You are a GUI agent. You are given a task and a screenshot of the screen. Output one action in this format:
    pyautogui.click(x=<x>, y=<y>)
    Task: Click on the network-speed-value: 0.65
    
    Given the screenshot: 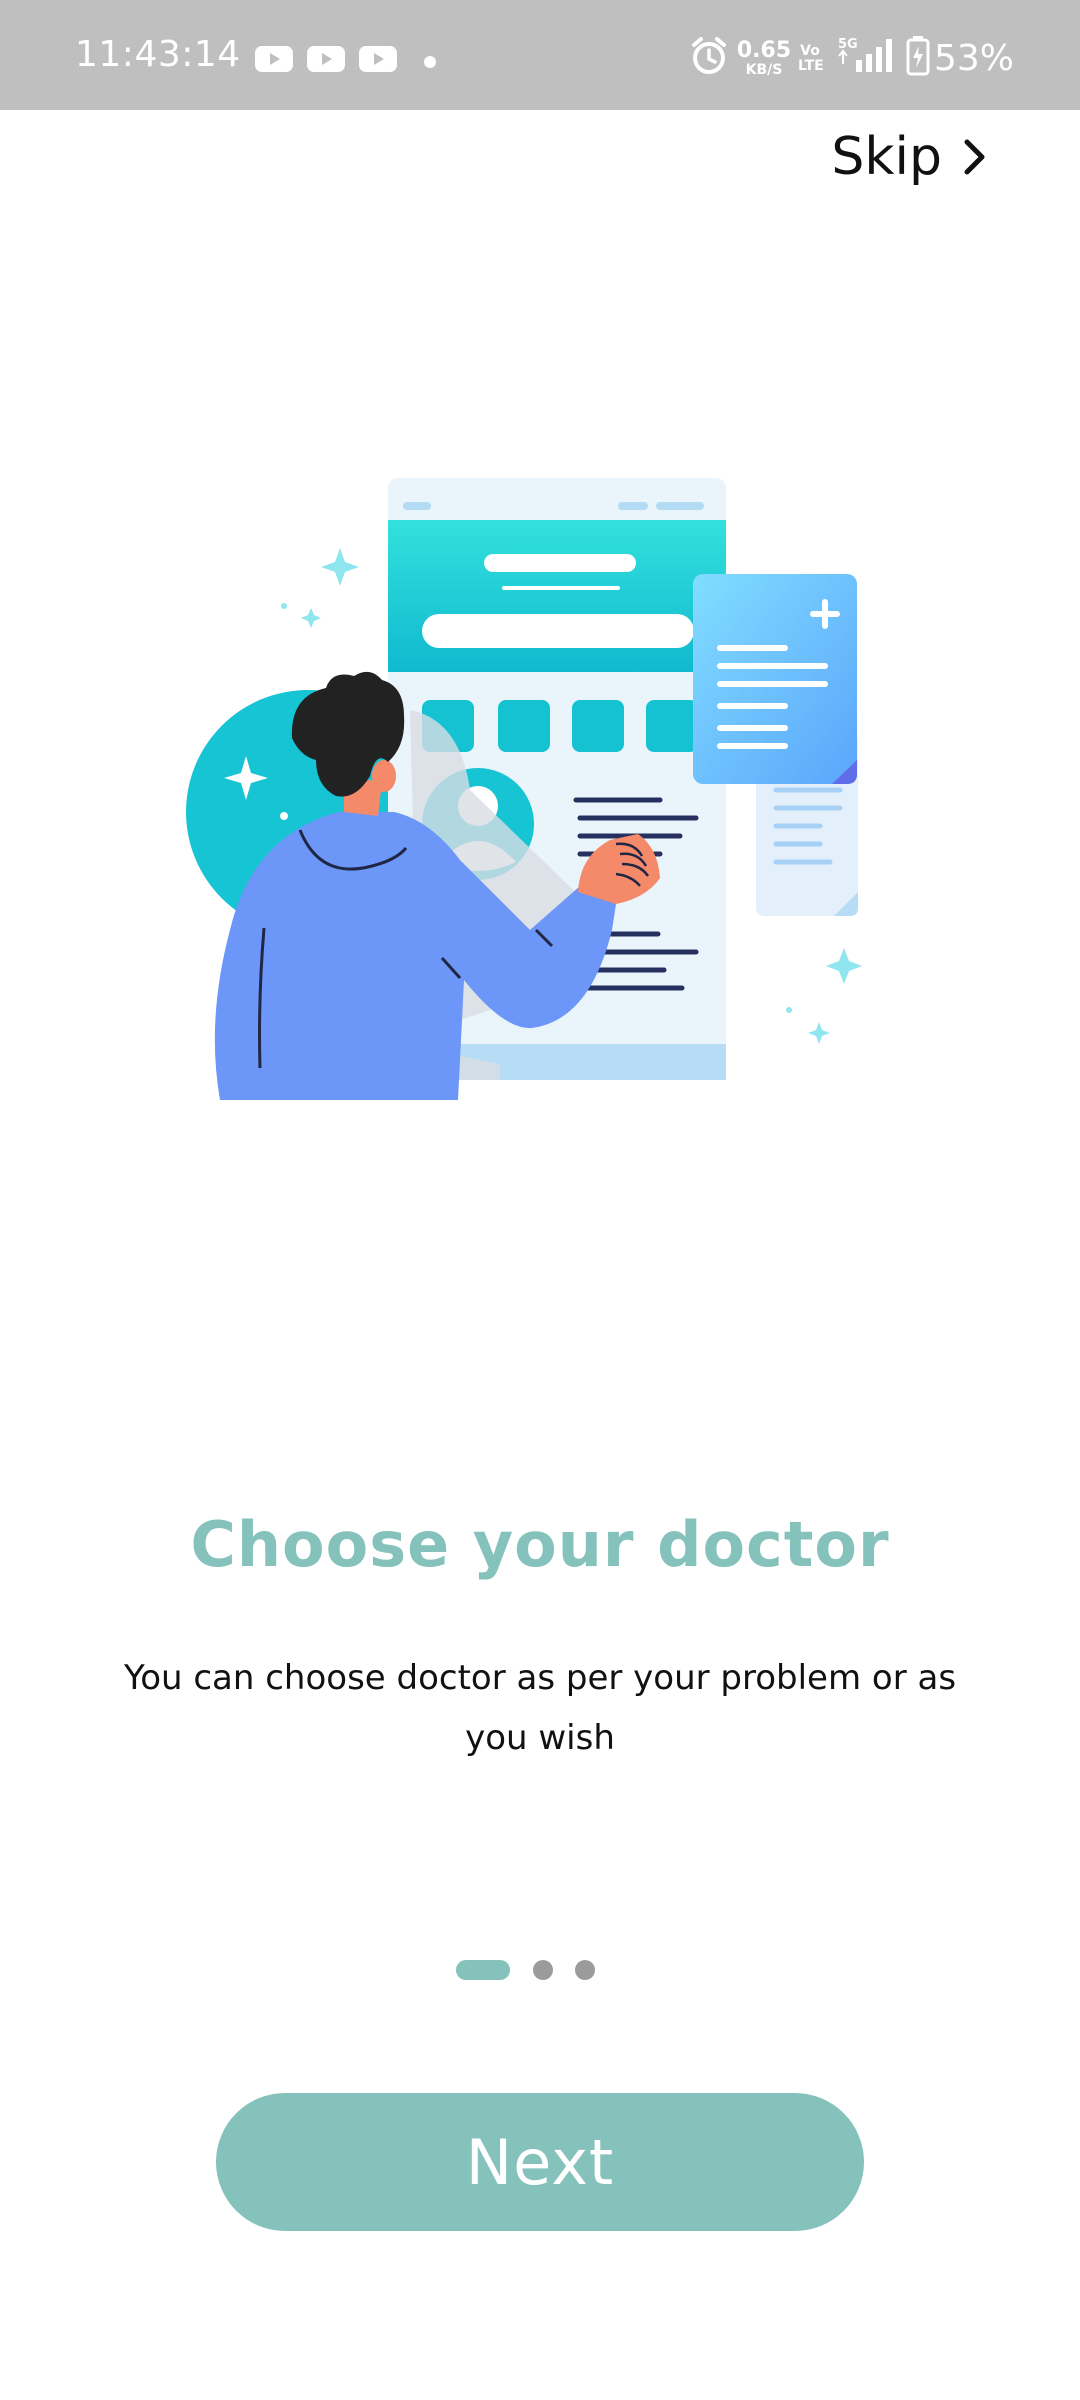 What is the action you would take?
    pyautogui.click(x=764, y=50)
    